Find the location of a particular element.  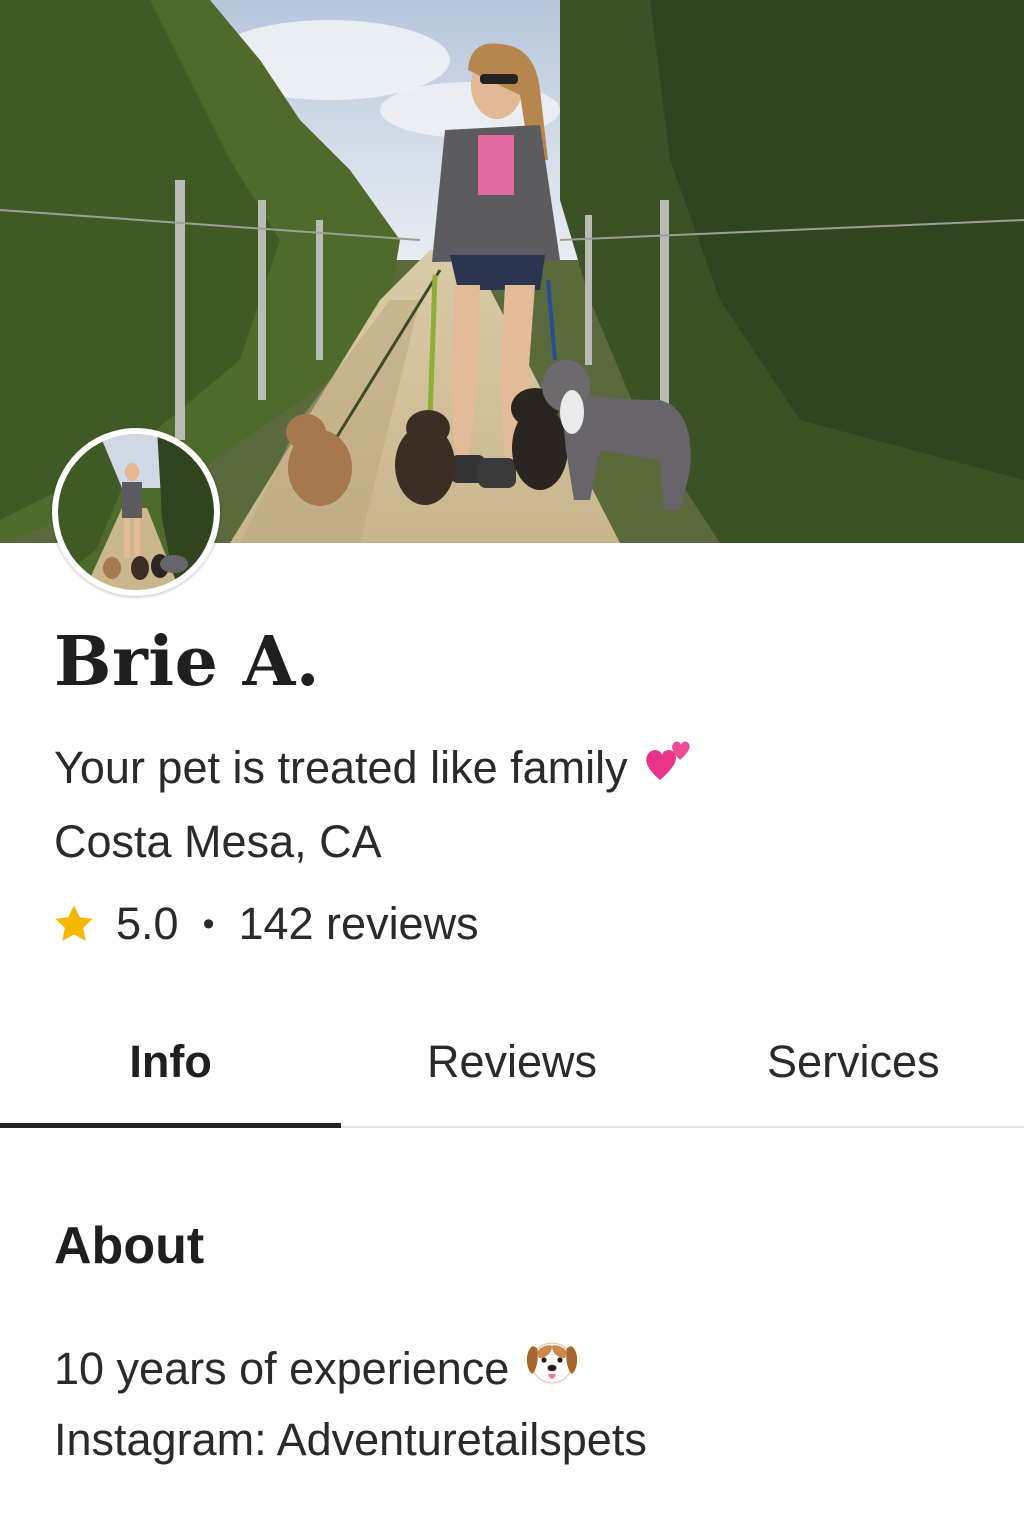

instagram-line: Instagram: Adventuretailspets is located at coordinates (350, 1439).